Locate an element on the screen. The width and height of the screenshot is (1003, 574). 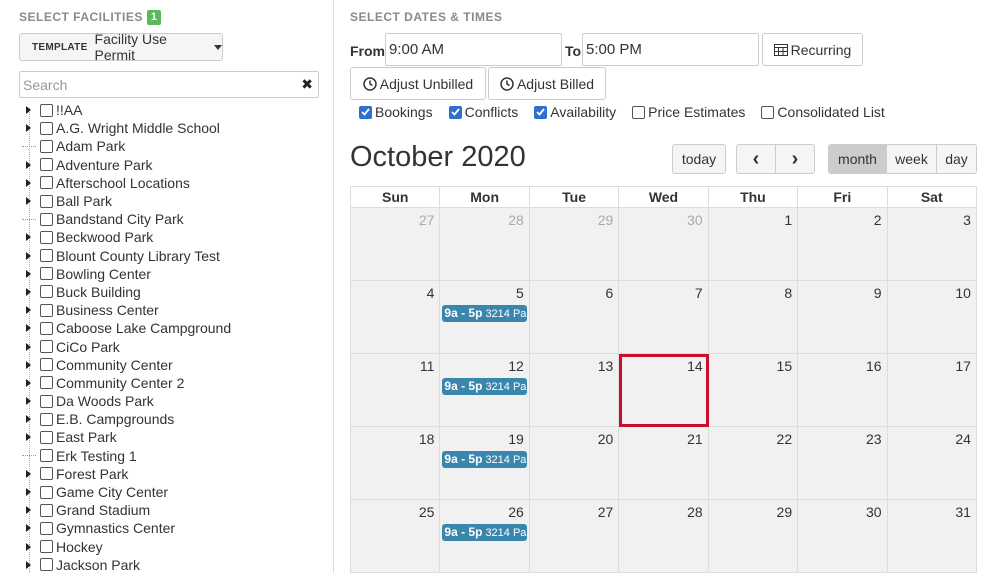
day-number: 22 is located at coordinates (785, 439).